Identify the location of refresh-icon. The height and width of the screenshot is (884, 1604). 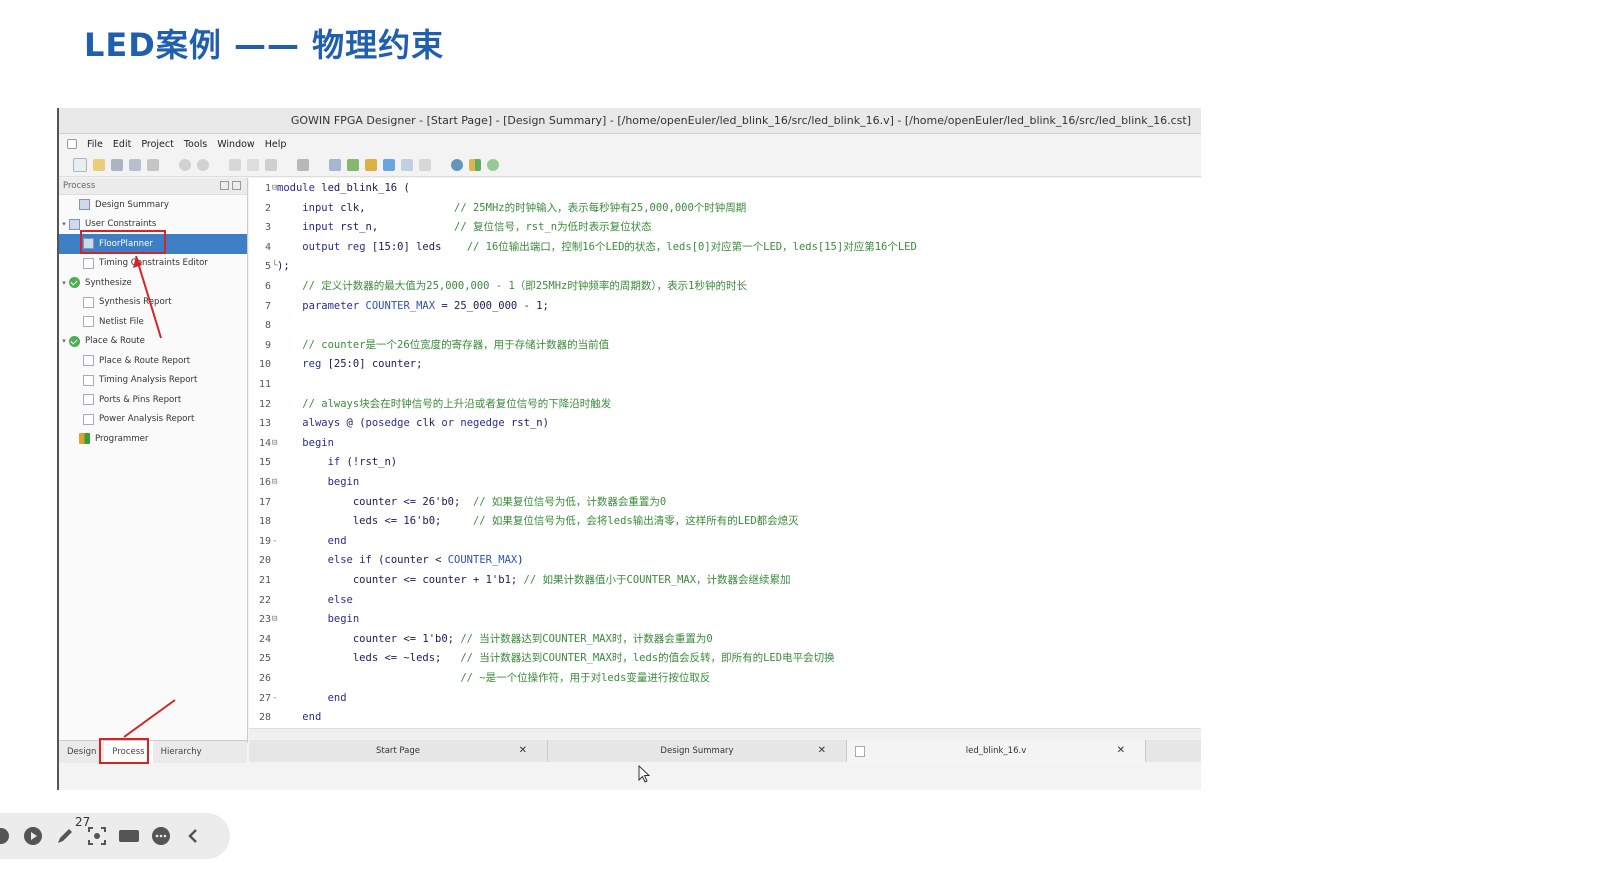
(493, 165).